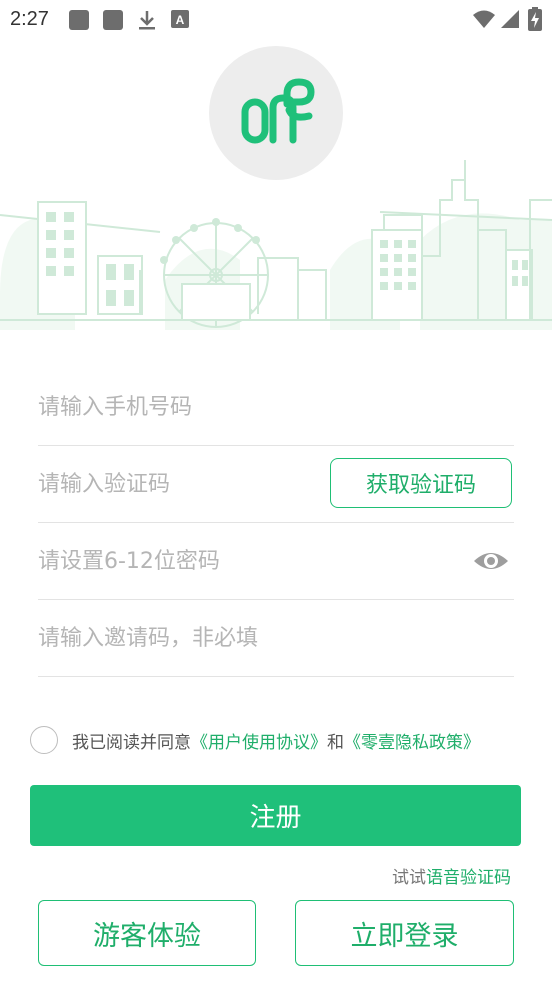  I want to click on app-logo, so click(276, 113).